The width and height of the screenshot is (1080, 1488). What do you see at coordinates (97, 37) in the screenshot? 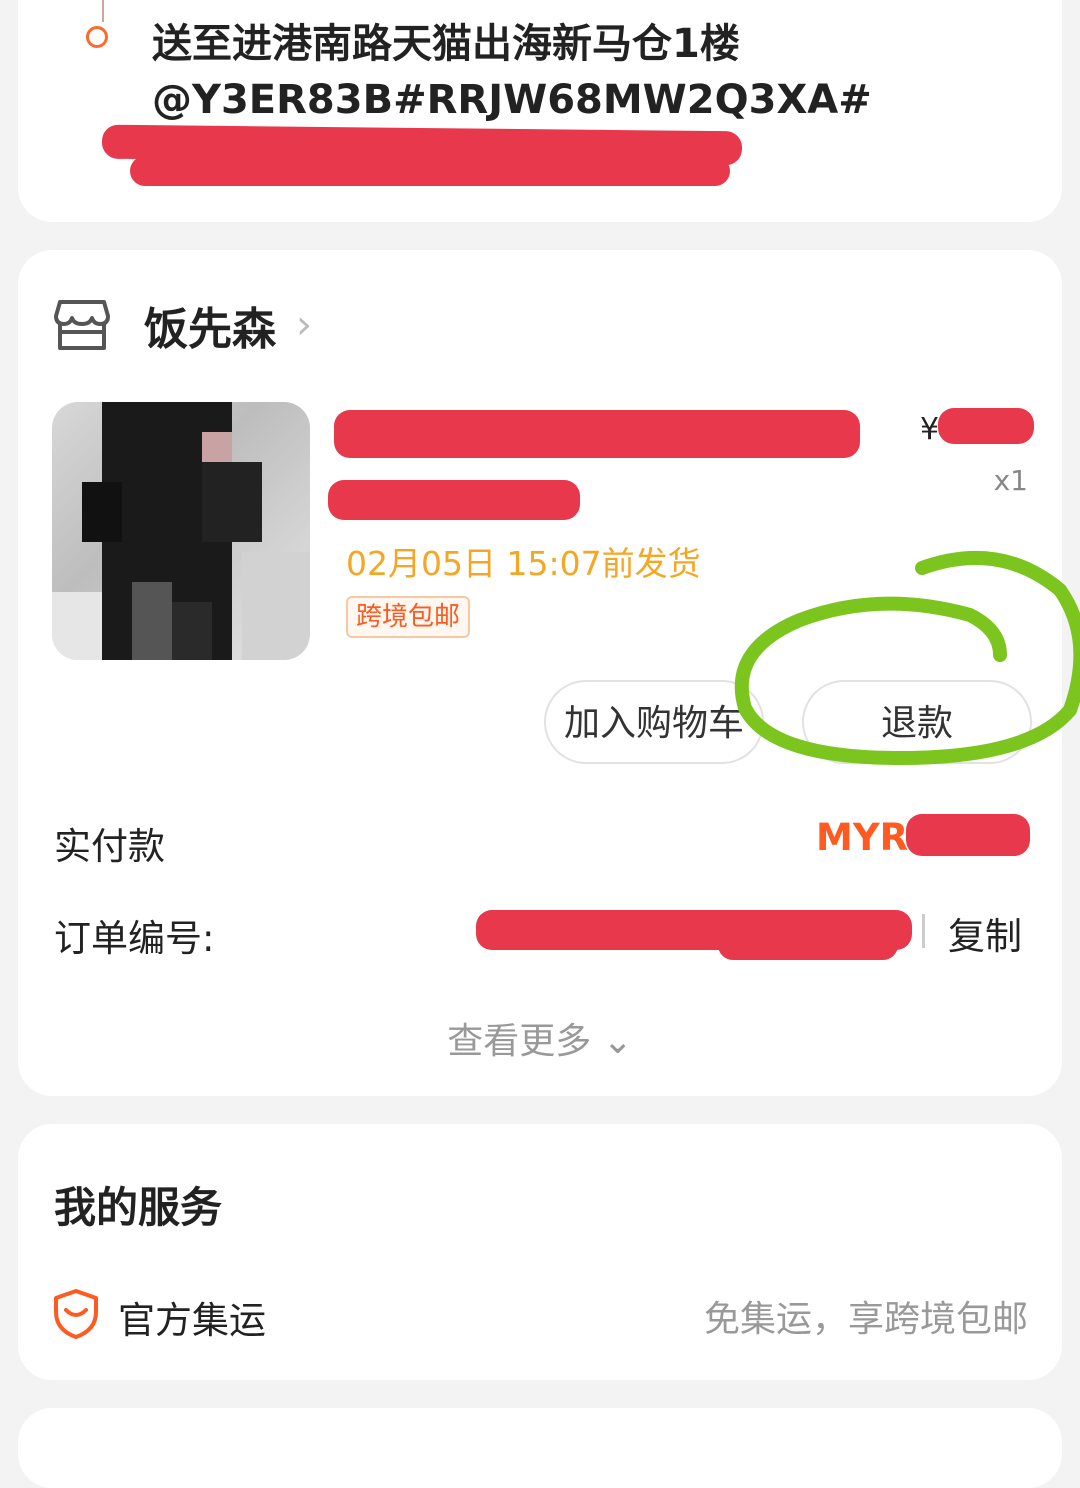
I see `address-location-icon` at bounding box center [97, 37].